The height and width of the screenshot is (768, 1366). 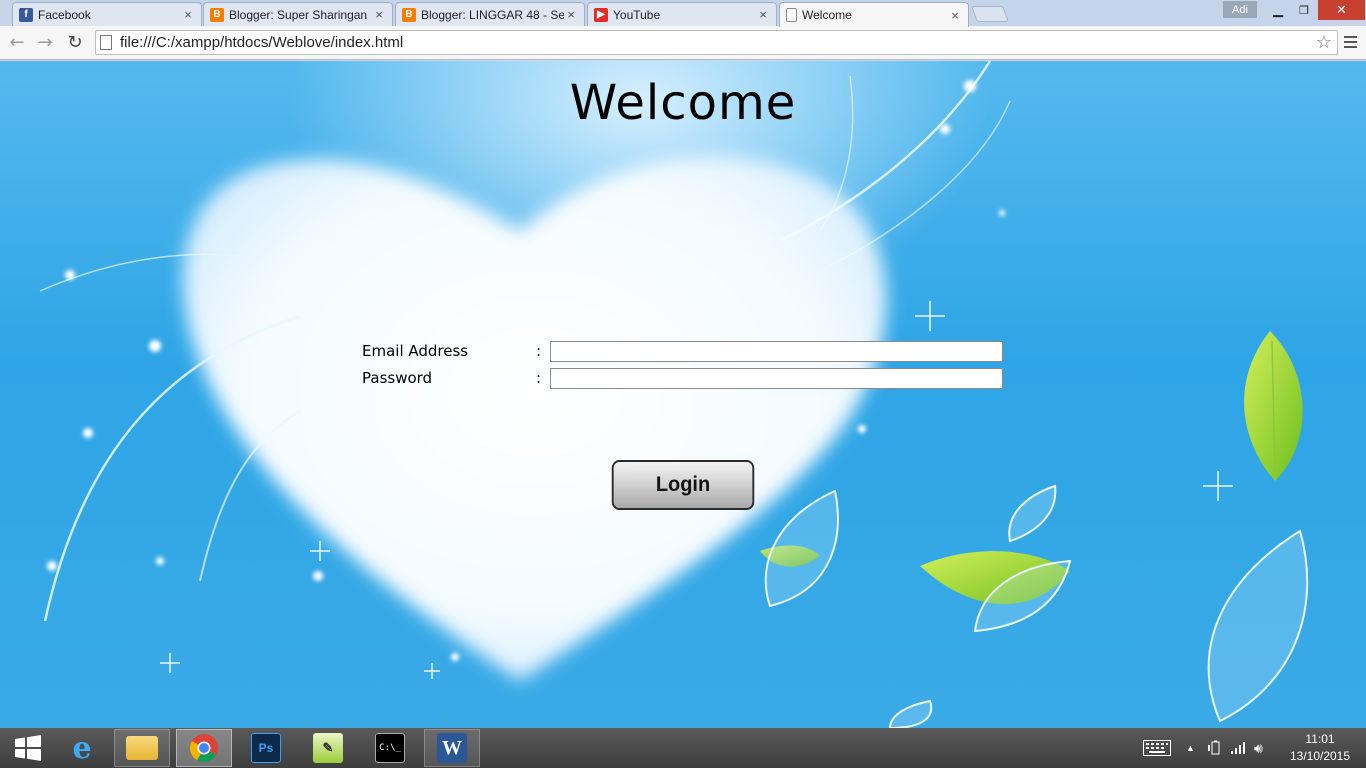 I want to click on taskbar-photoshop: Ps, so click(x=266, y=748).